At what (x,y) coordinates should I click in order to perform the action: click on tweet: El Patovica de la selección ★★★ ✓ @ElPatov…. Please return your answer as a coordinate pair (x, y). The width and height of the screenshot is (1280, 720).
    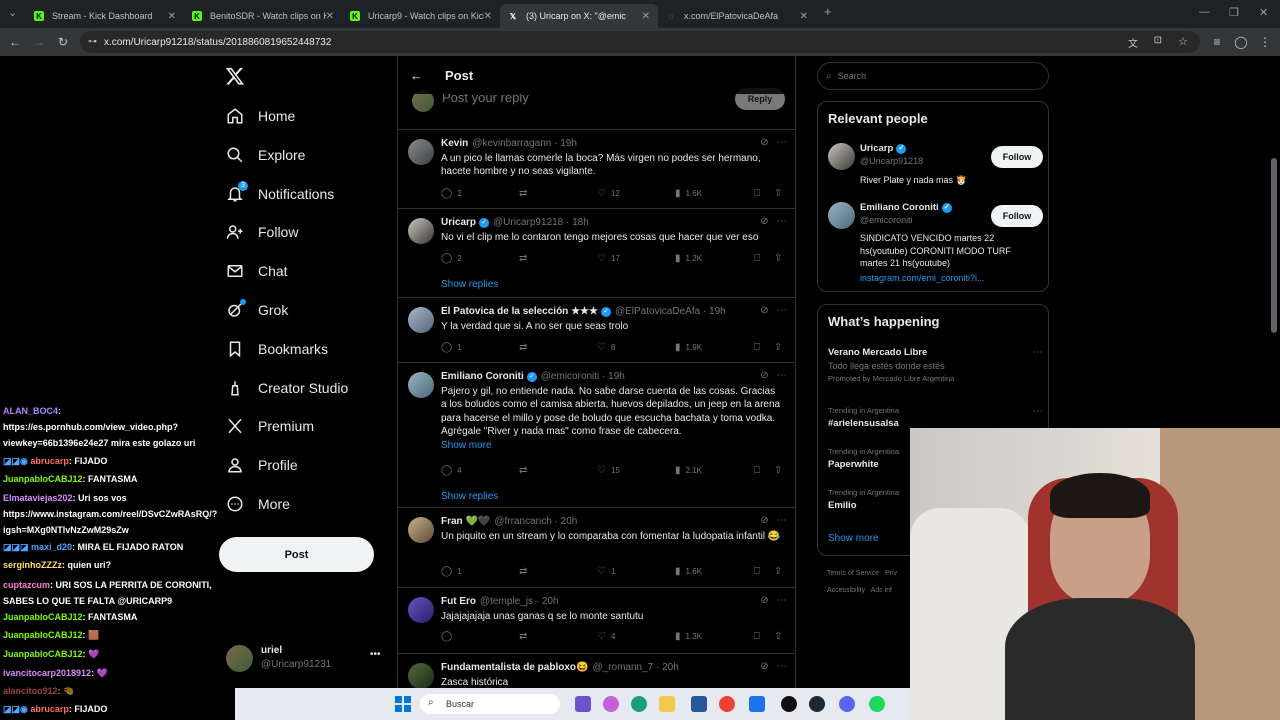
    Looking at the image, I should click on (596, 330).